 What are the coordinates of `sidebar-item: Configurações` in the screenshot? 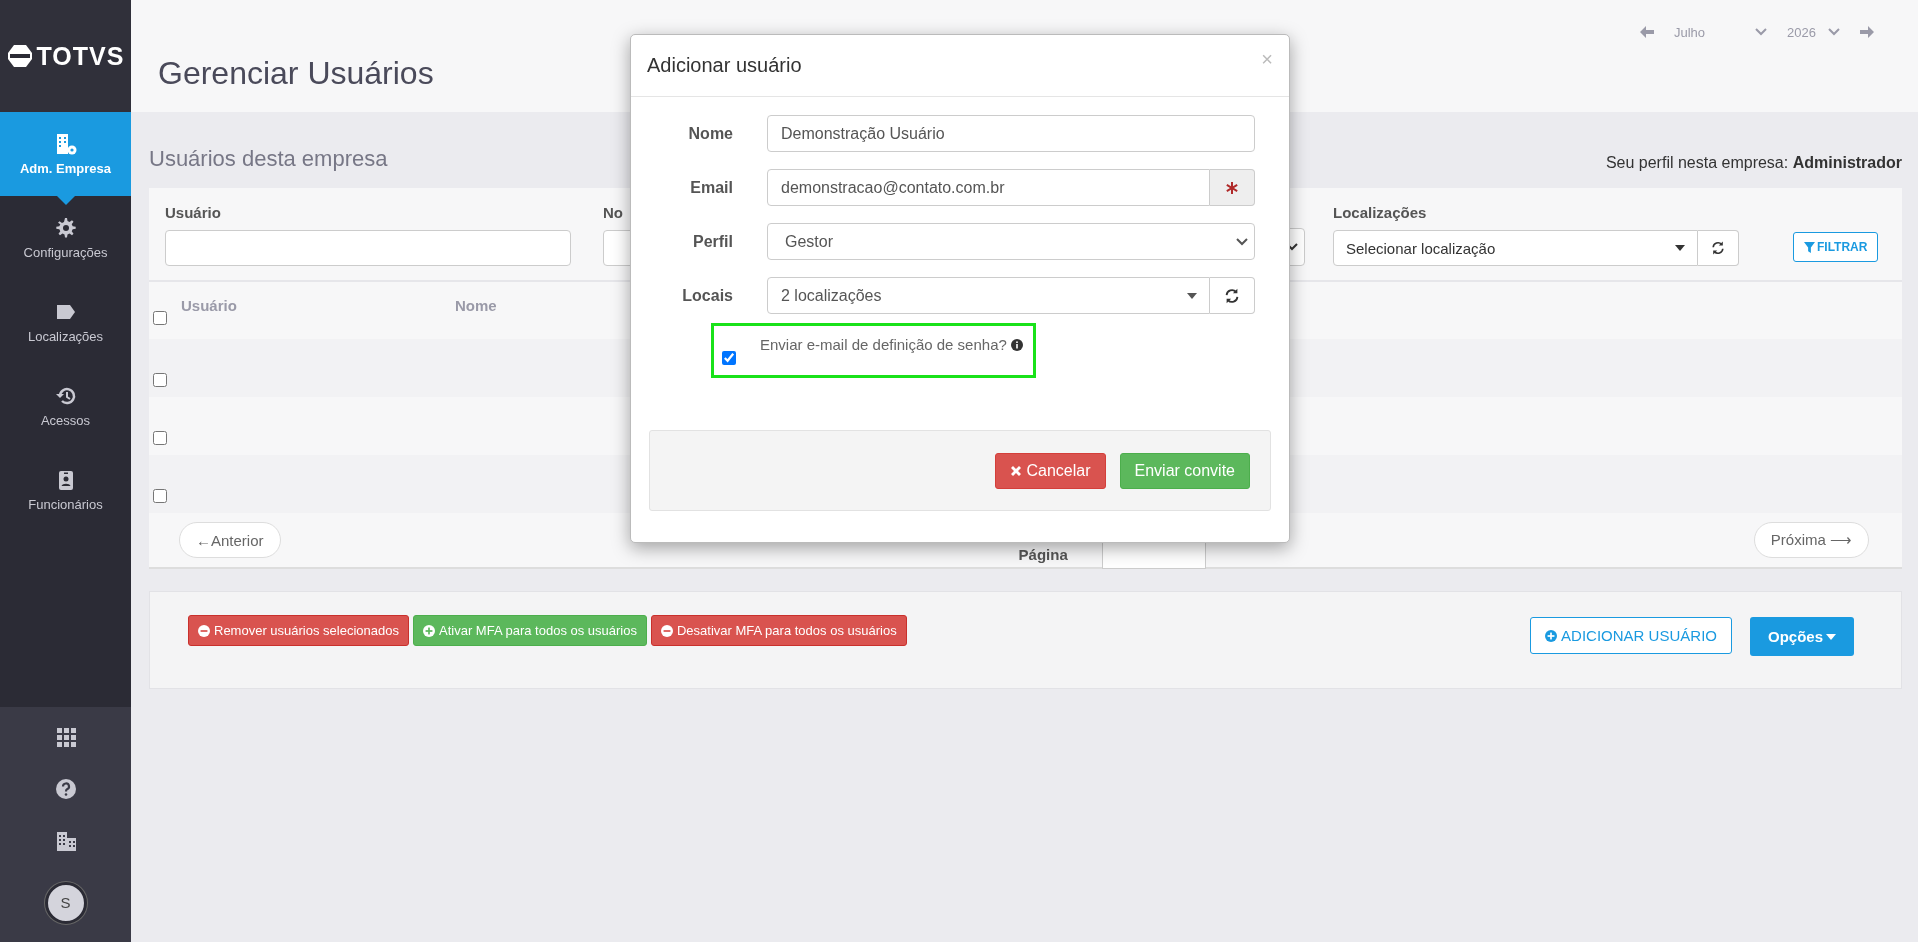 It's located at (65, 238).